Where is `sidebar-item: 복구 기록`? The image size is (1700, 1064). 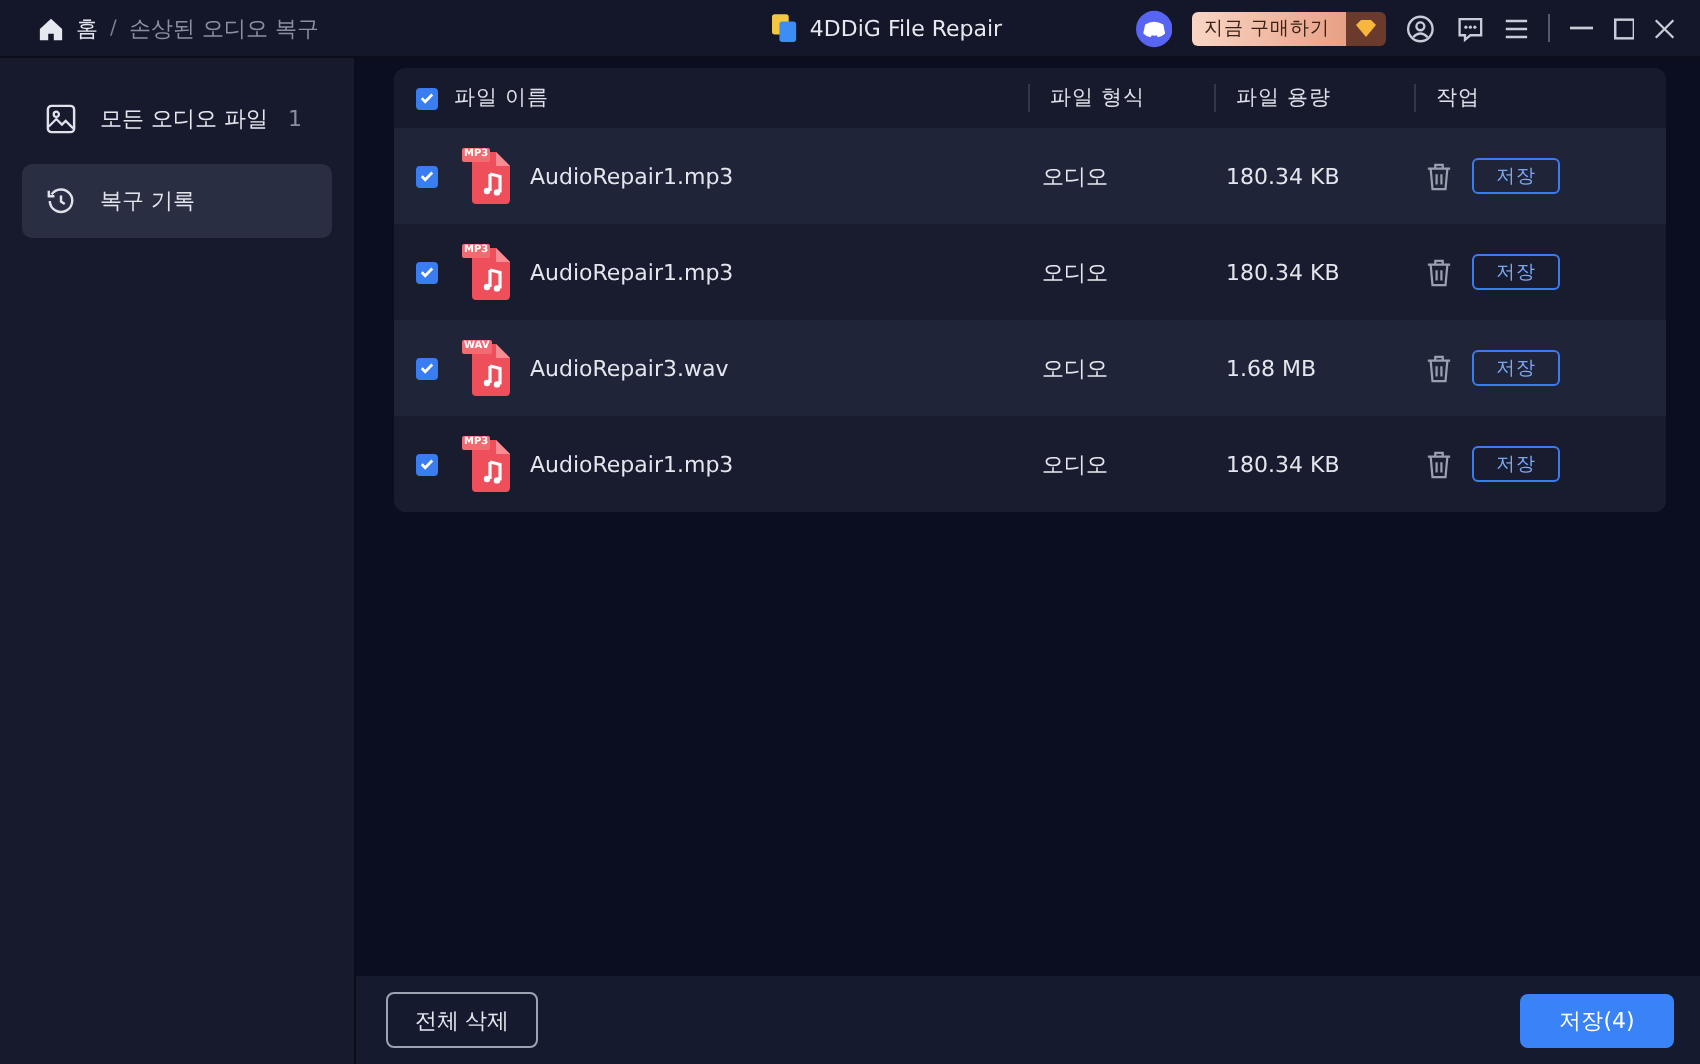
sidebar-item: 복구 기록 is located at coordinates (177, 201).